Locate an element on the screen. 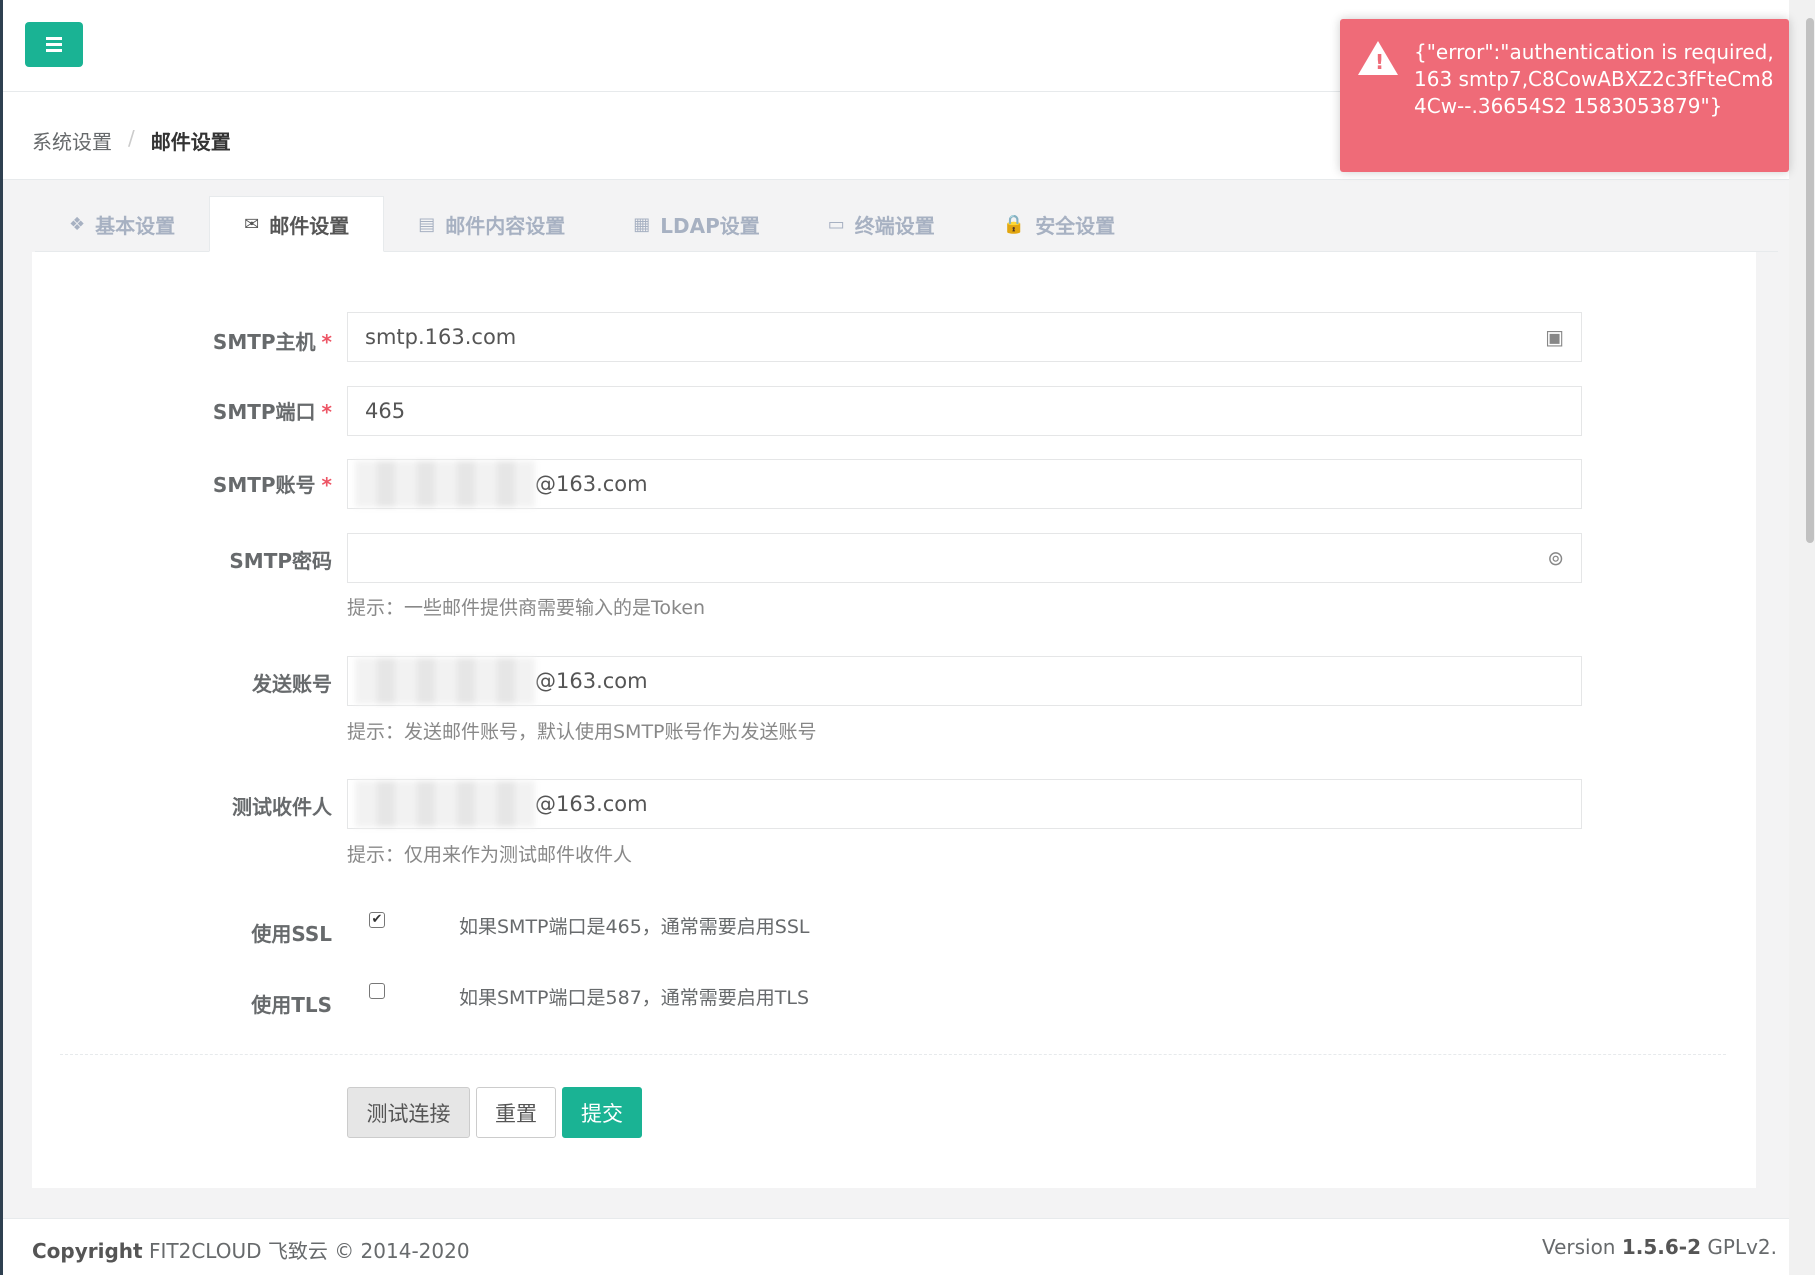  tab-label: 基本设置 is located at coordinates (135, 225).